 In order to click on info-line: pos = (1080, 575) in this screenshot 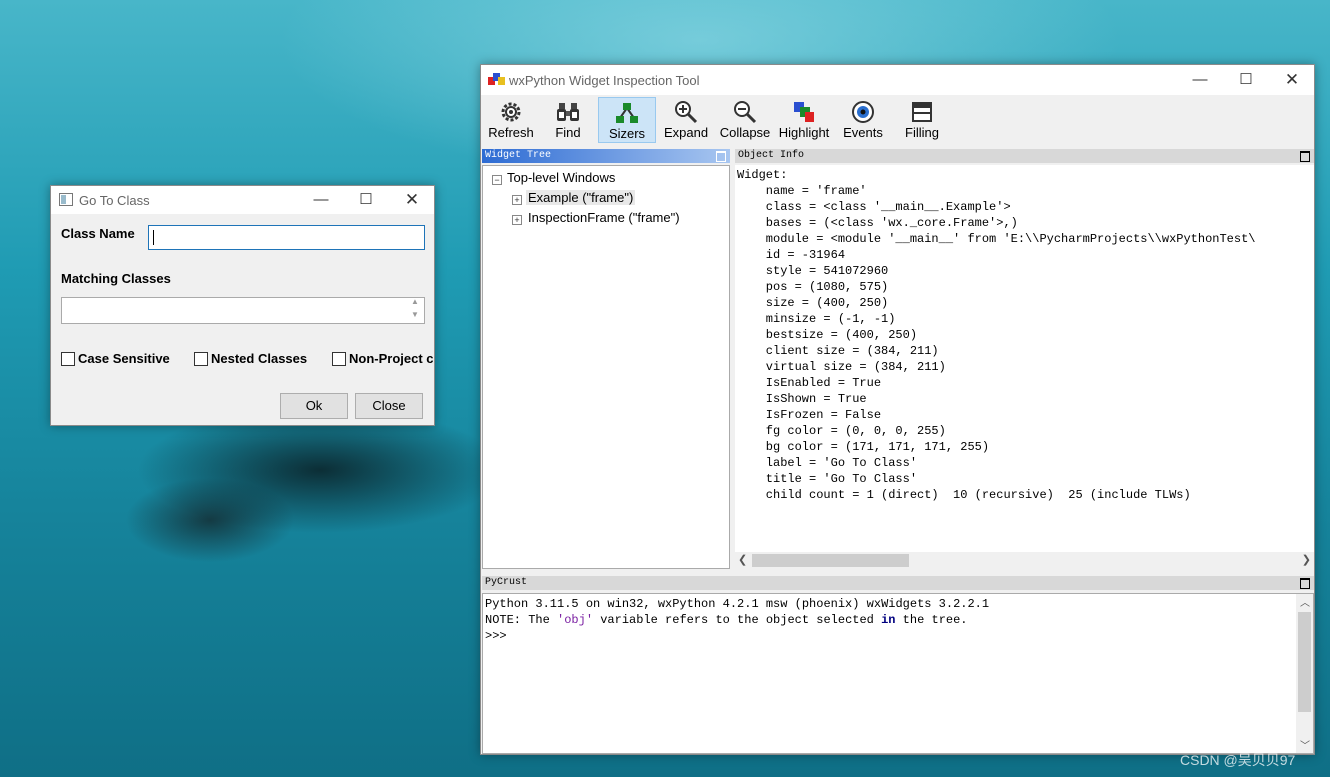, I will do `click(813, 287)`.